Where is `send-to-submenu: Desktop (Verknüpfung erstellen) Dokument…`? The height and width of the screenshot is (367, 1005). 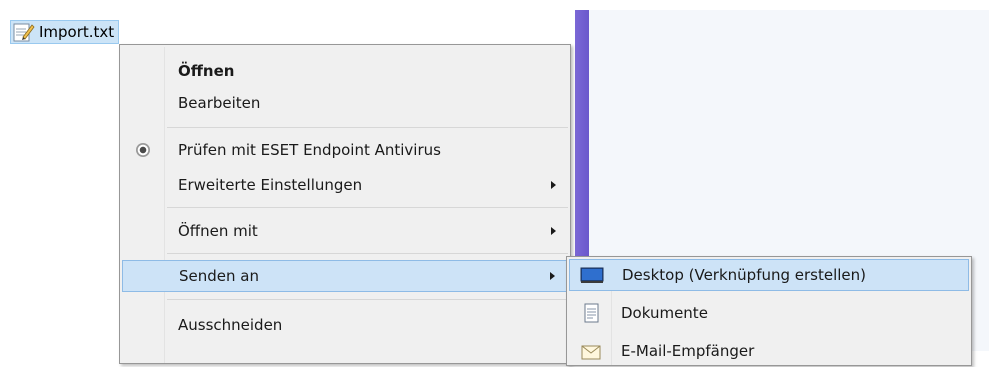
send-to-submenu: Desktop (Verknüpfung erstellen) Dokument… is located at coordinates (769, 311).